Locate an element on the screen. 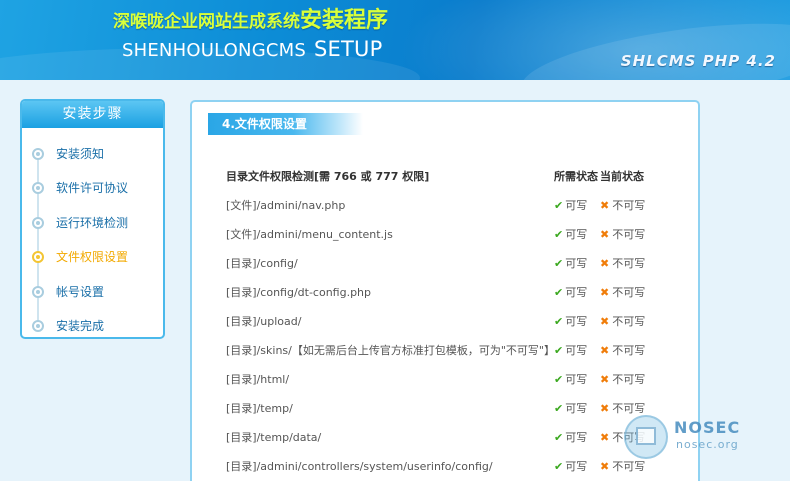 The height and width of the screenshot is (481, 790). column-header-current: 当前状态 is located at coordinates (622, 176).